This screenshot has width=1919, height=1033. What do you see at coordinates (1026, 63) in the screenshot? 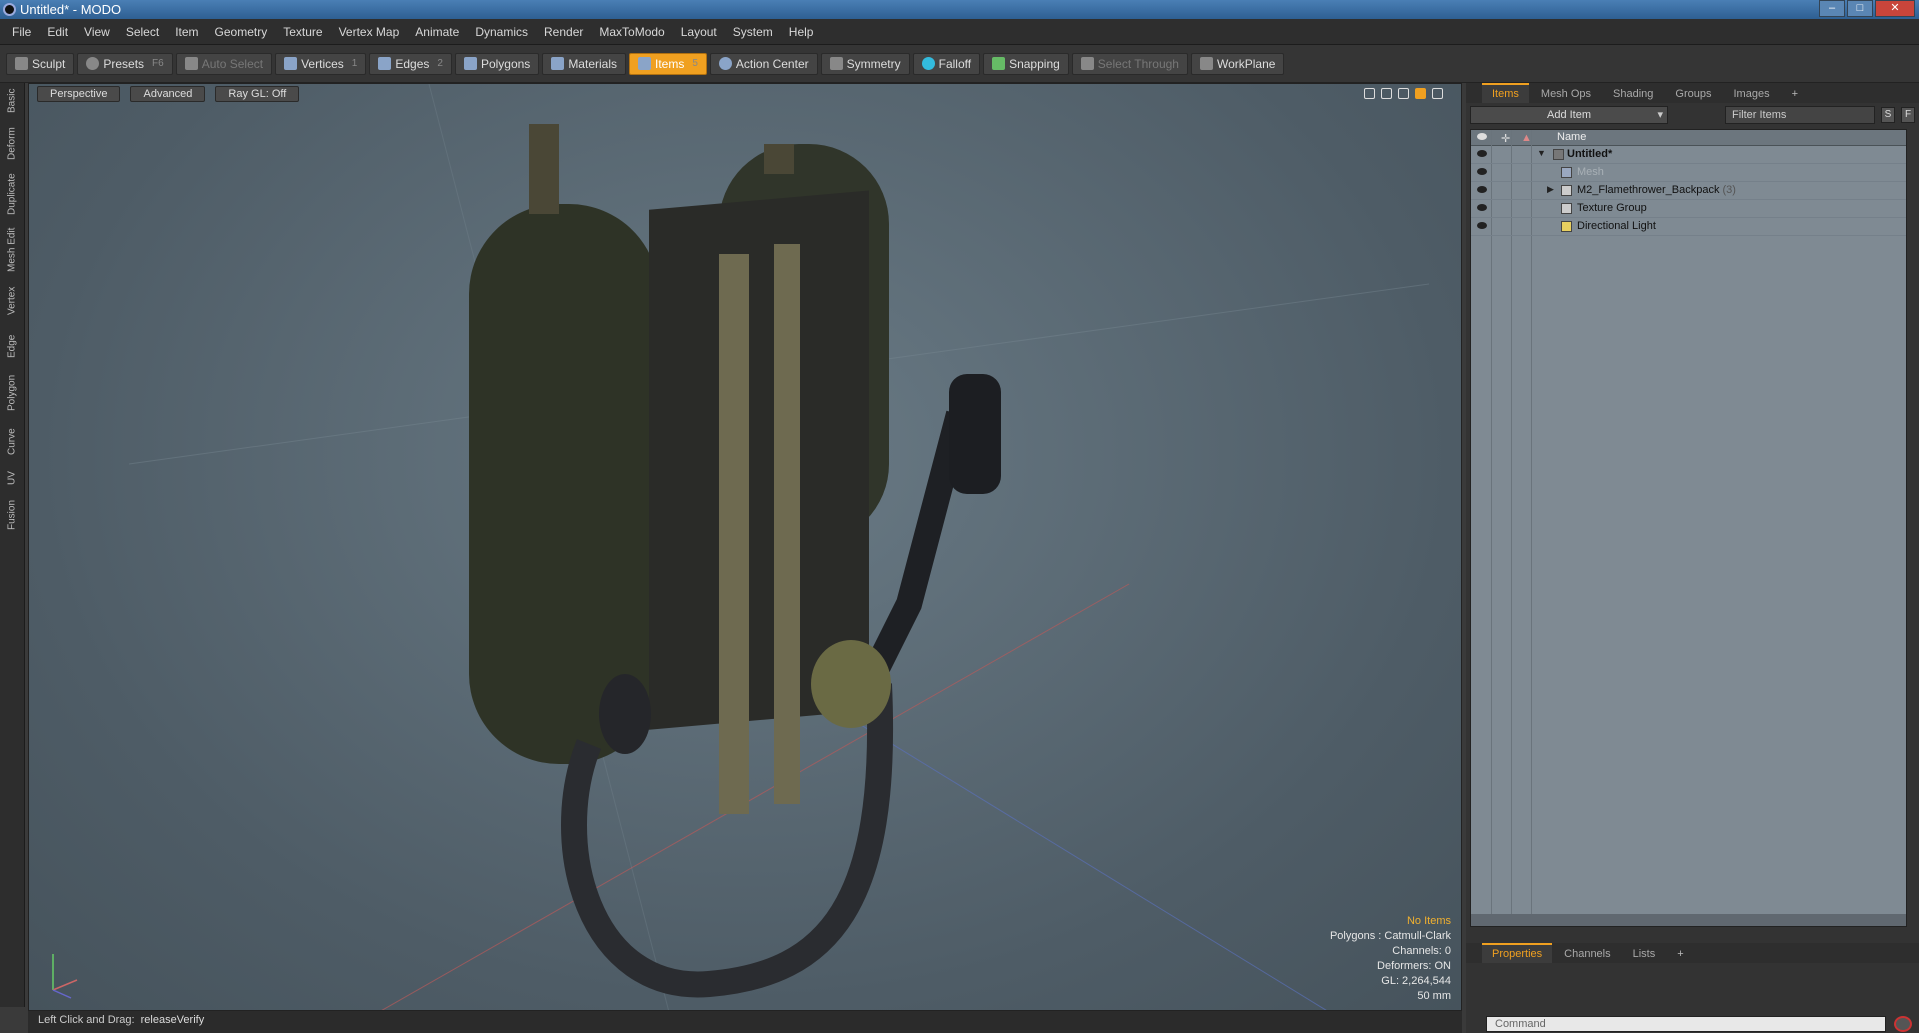
I see `snapping-button: Snapping` at bounding box center [1026, 63].